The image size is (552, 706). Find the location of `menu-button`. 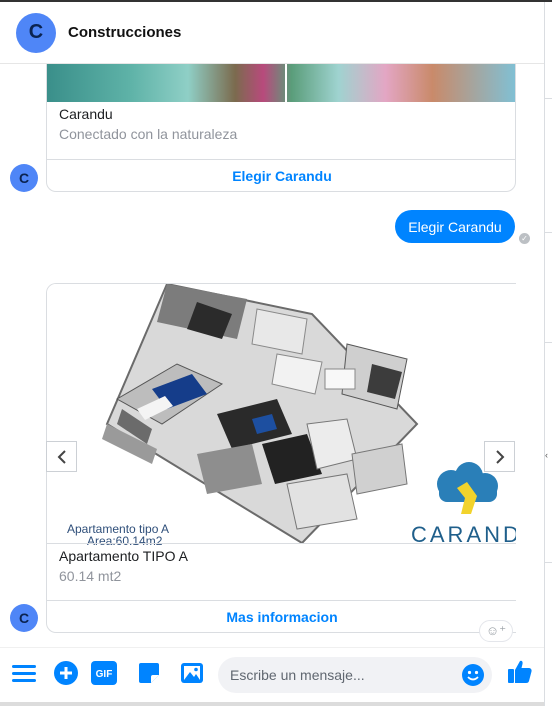

menu-button is located at coordinates (24, 673).